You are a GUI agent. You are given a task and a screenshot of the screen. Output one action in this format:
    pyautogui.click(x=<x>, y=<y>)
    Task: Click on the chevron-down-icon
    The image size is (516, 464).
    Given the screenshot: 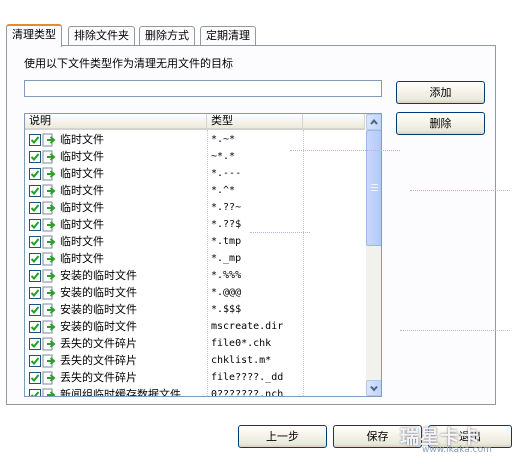 What is the action you would take?
    pyautogui.click(x=374, y=388)
    